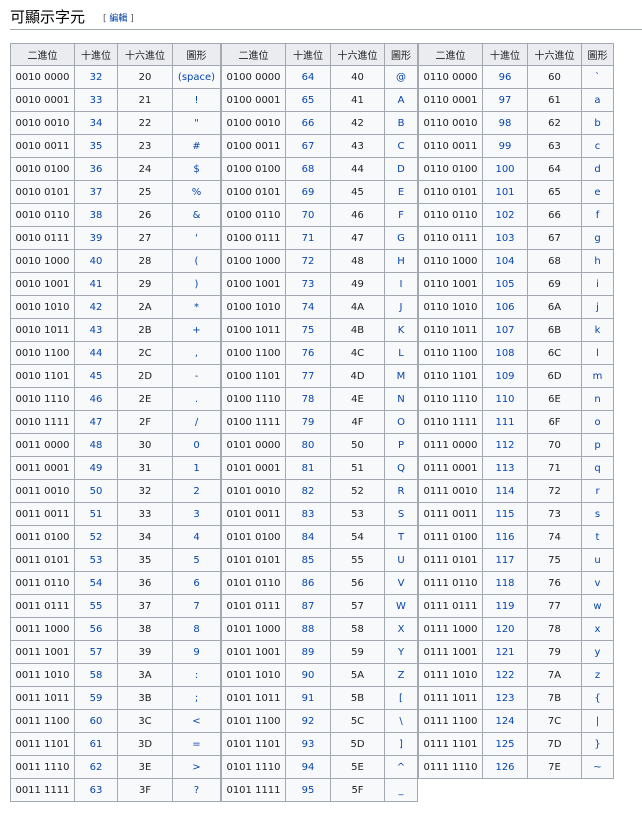  What do you see at coordinates (597, 192) in the screenshot?
I see `glyph-link: e` at bounding box center [597, 192].